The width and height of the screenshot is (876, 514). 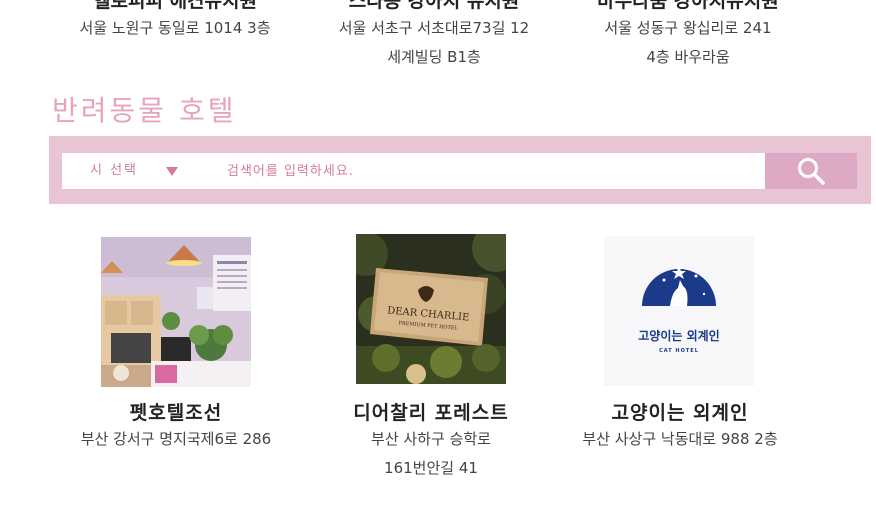 I want to click on kindergarten-address: 서울 성동구 왕십리로 241, so click(x=688, y=28).